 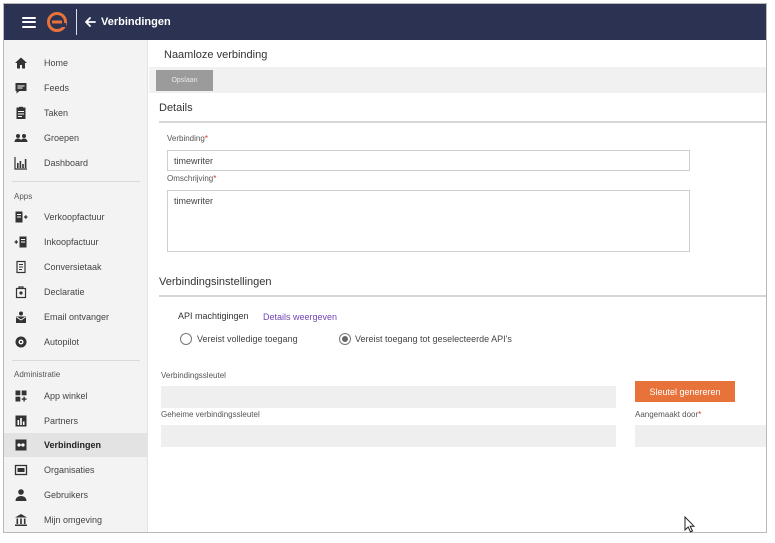 I want to click on omschrijving-label: Omschrijving*, so click(x=191, y=178).